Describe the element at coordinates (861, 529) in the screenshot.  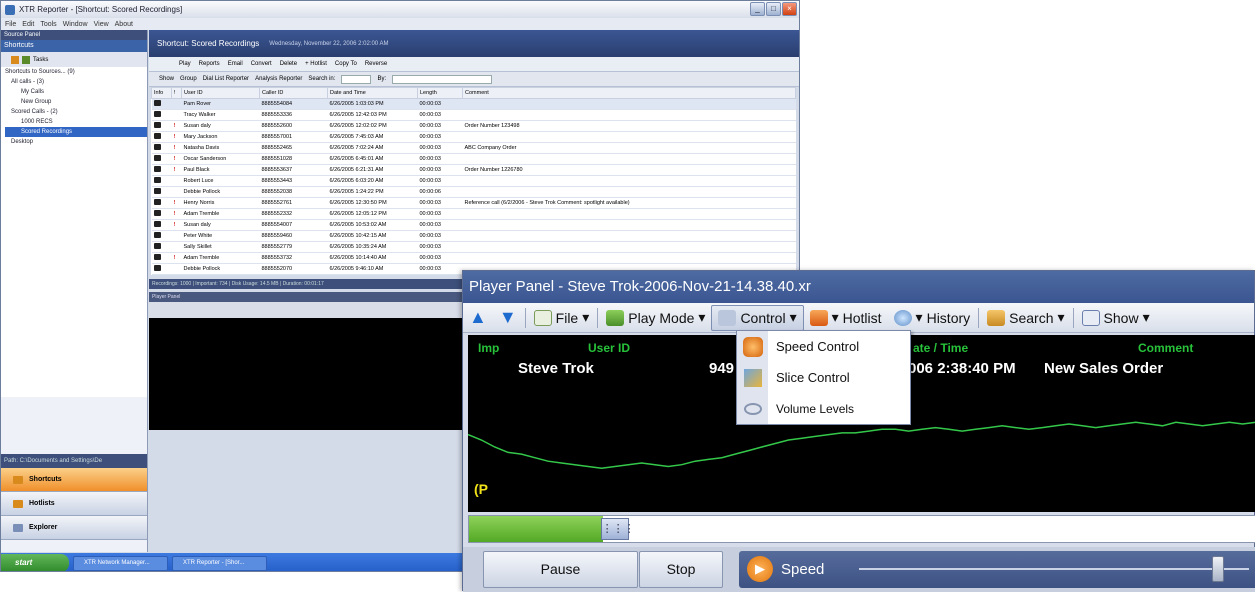
I see `progress-bar: ⋮⋮⋮` at that location.